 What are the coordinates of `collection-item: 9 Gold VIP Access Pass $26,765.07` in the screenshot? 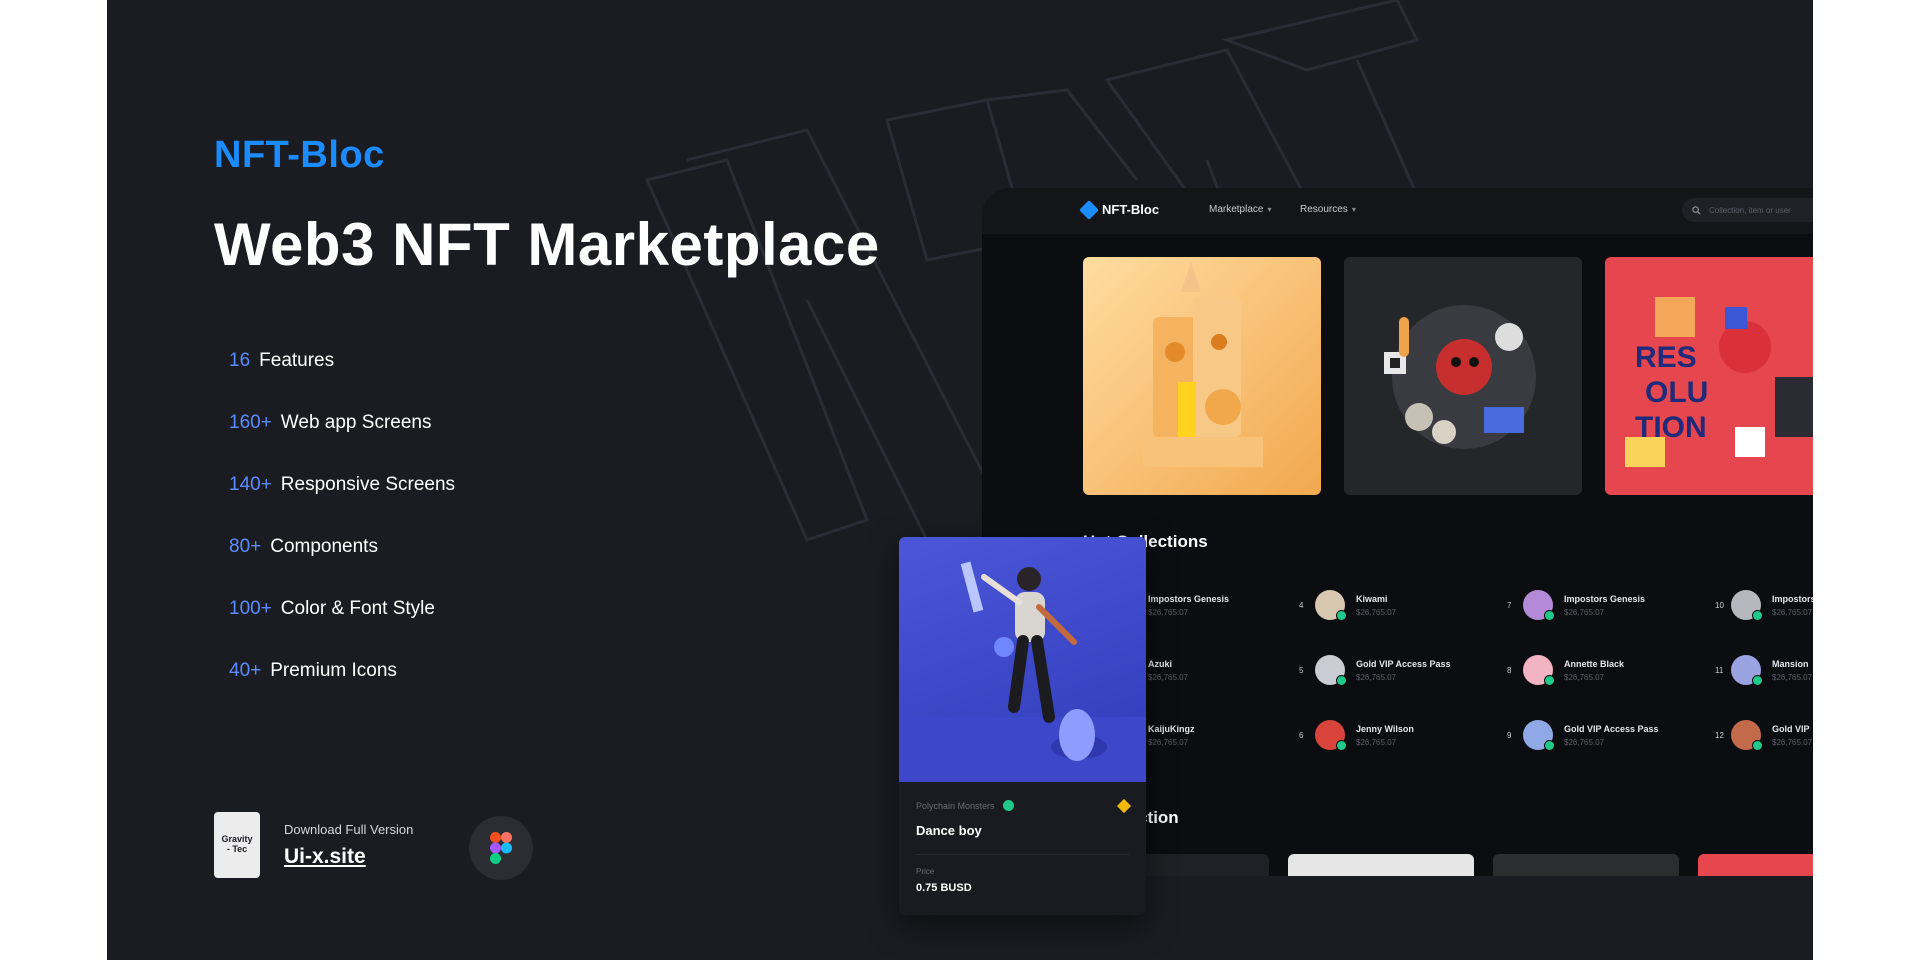 It's located at (1583, 735).